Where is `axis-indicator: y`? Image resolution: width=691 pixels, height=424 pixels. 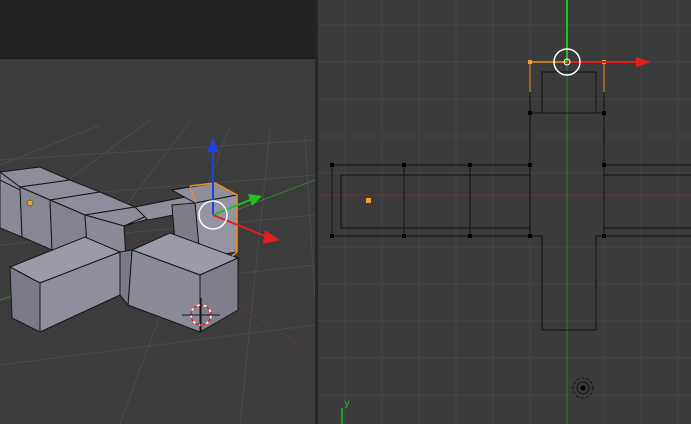
axis-indicator: y is located at coordinates (345, 411).